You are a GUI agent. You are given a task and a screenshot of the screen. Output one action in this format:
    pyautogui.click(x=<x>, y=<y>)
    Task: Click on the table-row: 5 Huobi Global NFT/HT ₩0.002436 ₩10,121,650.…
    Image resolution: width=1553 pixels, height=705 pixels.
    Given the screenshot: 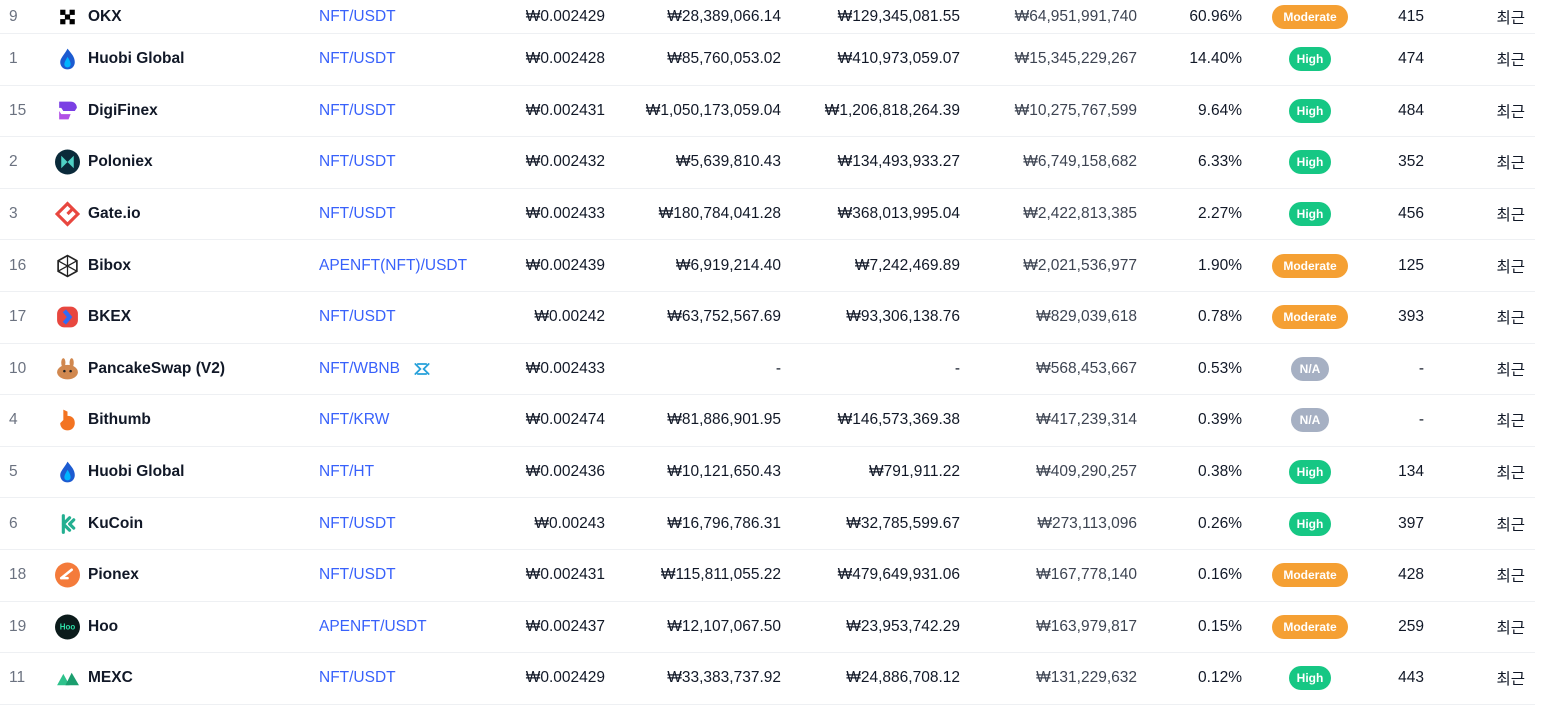 What is the action you would take?
    pyautogui.click(x=767, y=473)
    